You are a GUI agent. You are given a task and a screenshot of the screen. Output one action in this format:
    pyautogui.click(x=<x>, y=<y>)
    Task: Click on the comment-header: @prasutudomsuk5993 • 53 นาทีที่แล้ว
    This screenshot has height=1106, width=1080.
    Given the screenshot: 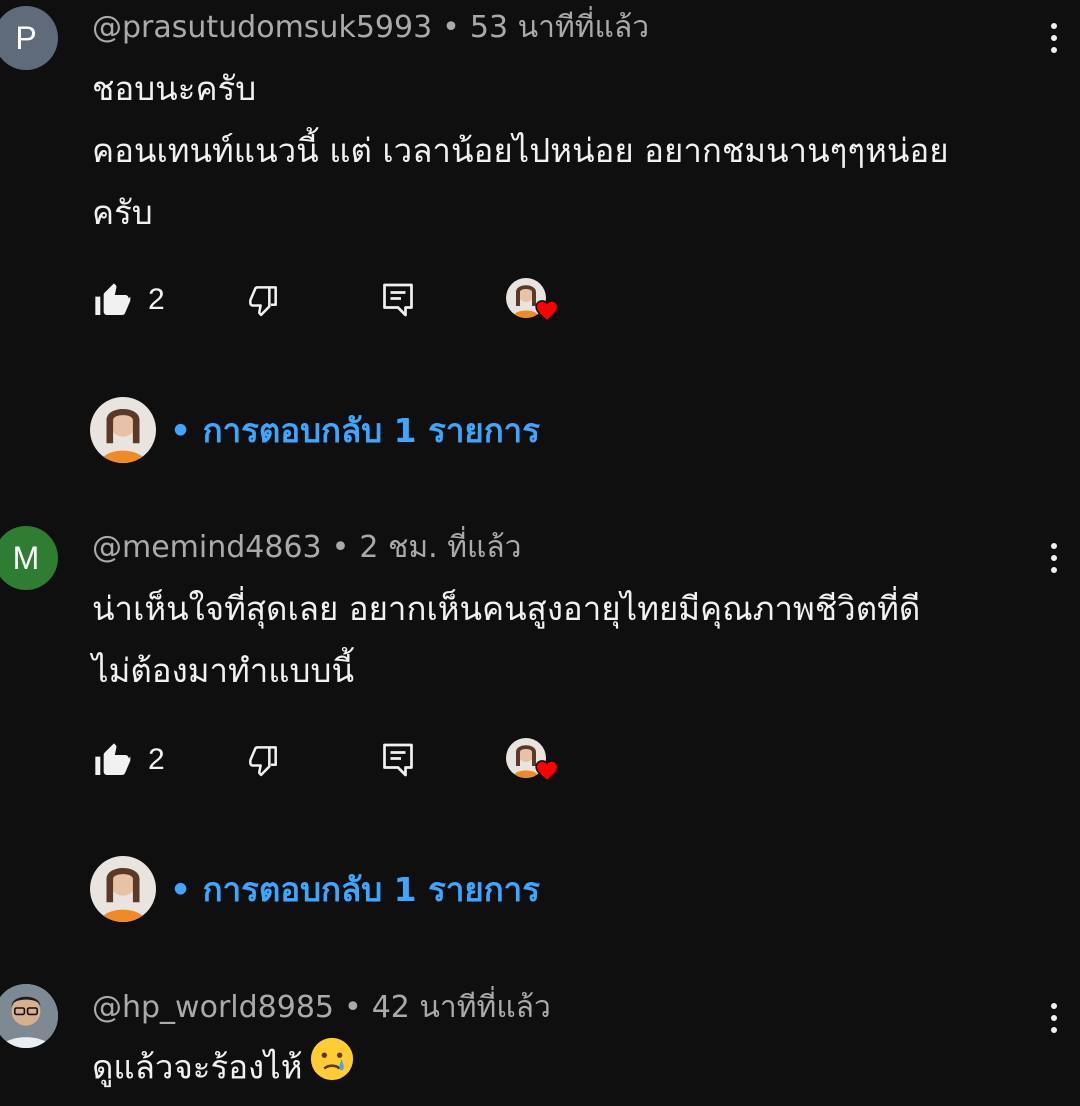 What is the action you would take?
    pyautogui.click(x=370, y=28)
    